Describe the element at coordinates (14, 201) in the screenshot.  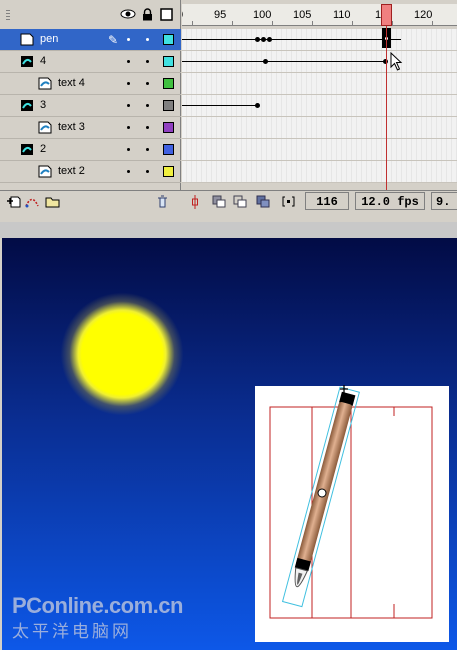
I see `insert-layer-icon` at that location.